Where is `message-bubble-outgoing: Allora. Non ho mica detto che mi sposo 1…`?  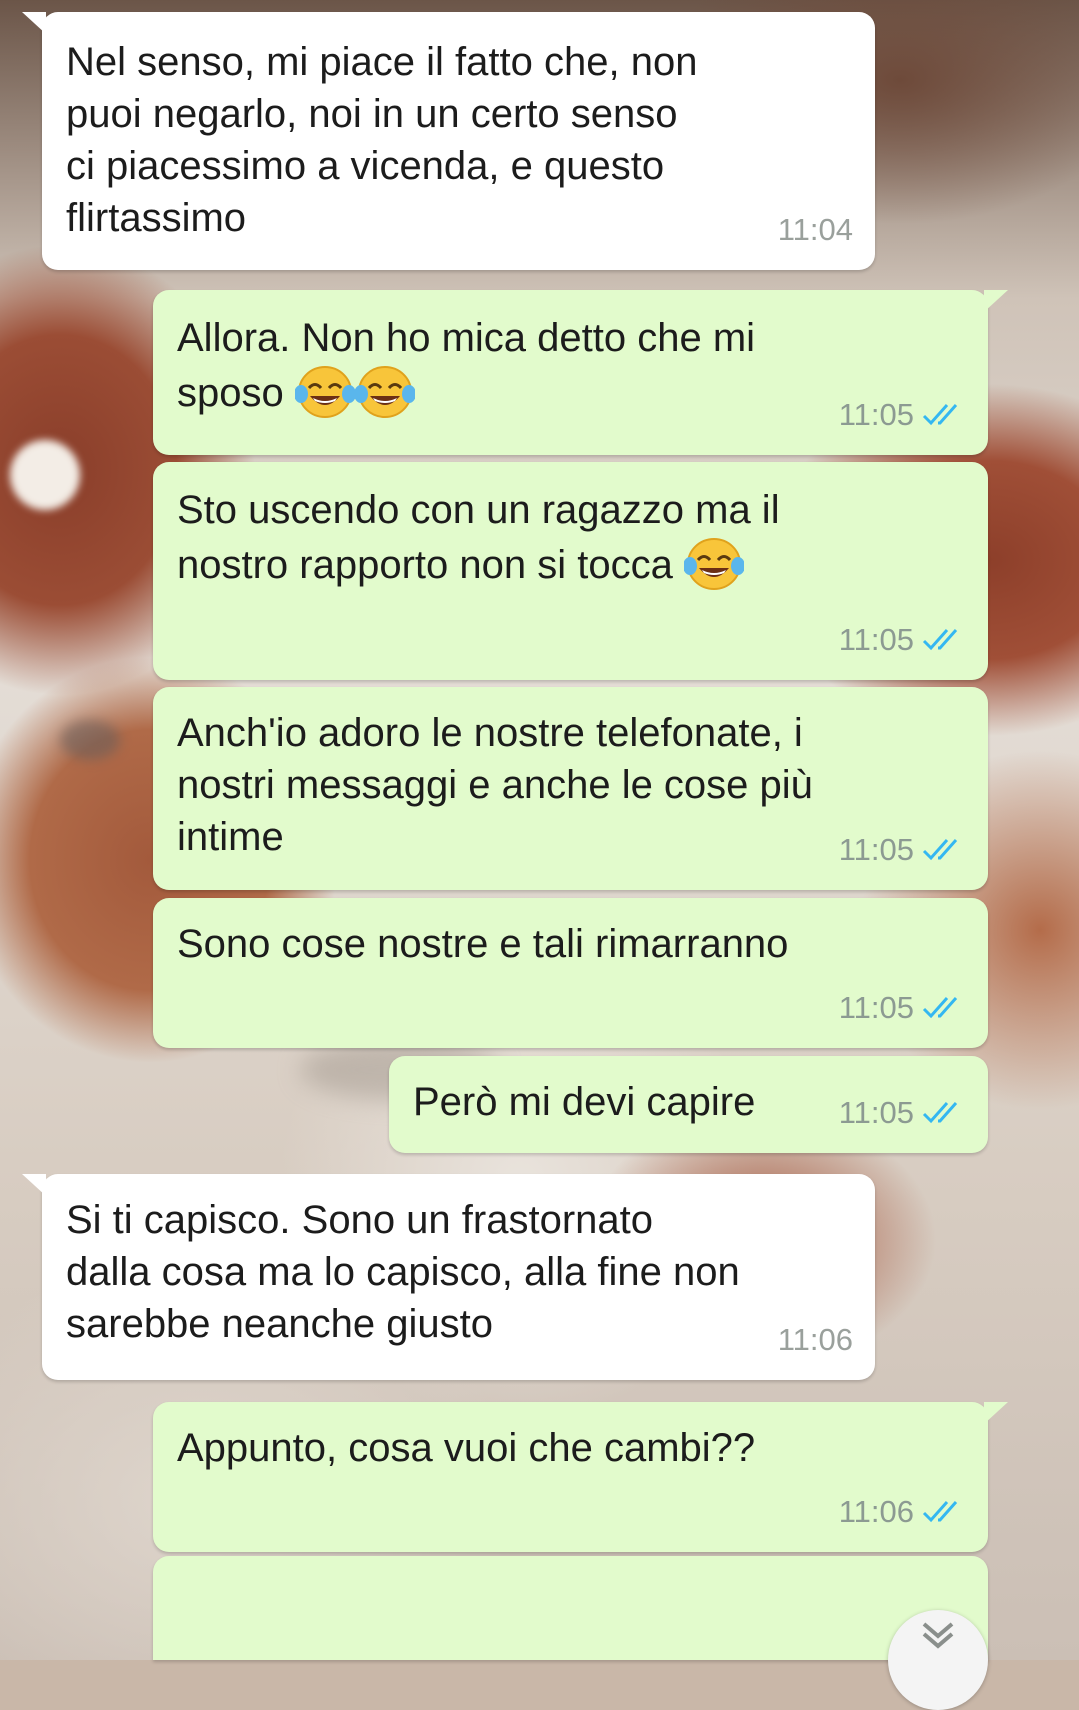
message-bubble-outgoing: Allora. Non ho mica detto che mi sposo 1… is located at coordinates (580, 372).